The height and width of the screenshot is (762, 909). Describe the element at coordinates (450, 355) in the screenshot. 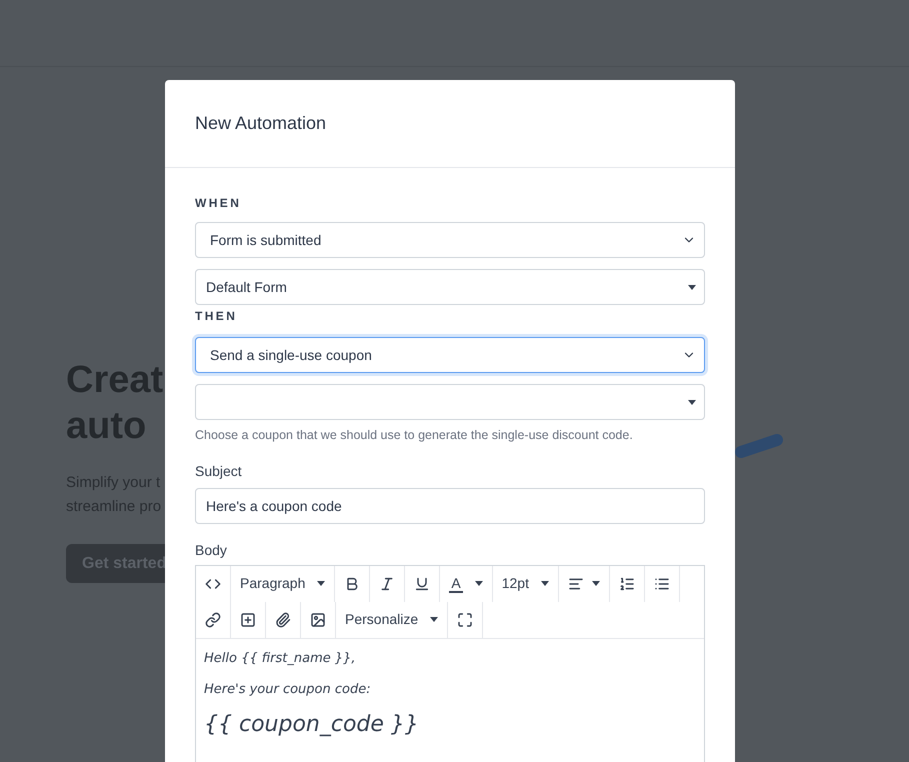

I see `select-field: Send a single-use coupon` at that location.